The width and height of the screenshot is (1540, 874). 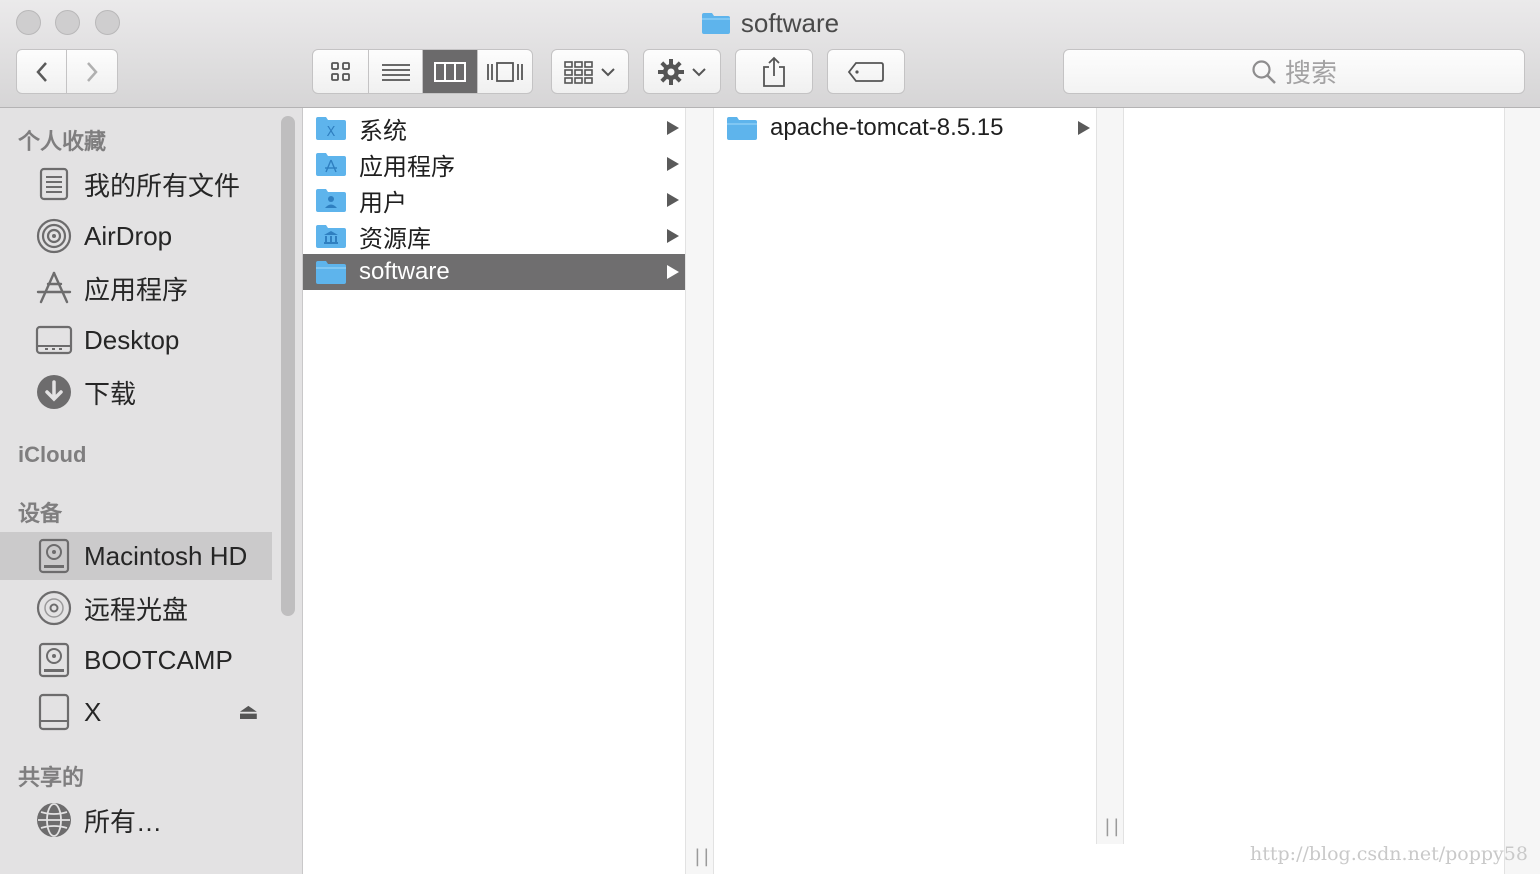 I want to click on all-files-icon, so click(x=54, y=184).